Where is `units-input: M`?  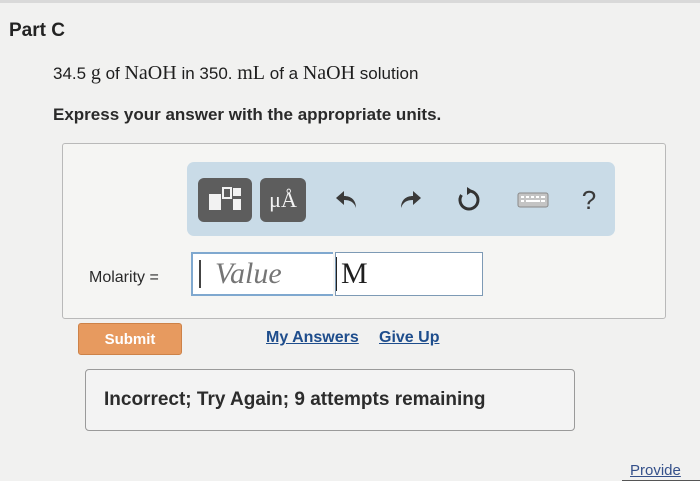 units-input: M is located at coordinates (409, 274).